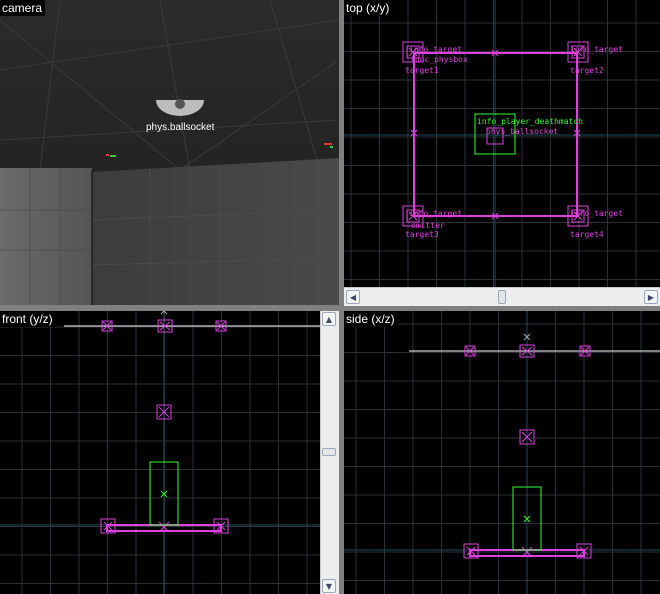 This screenshot has height=594, width=660. Describe the element at coordinates (23, 8) in the screenshot. I see `camera-viewport-title: camera` at that location.